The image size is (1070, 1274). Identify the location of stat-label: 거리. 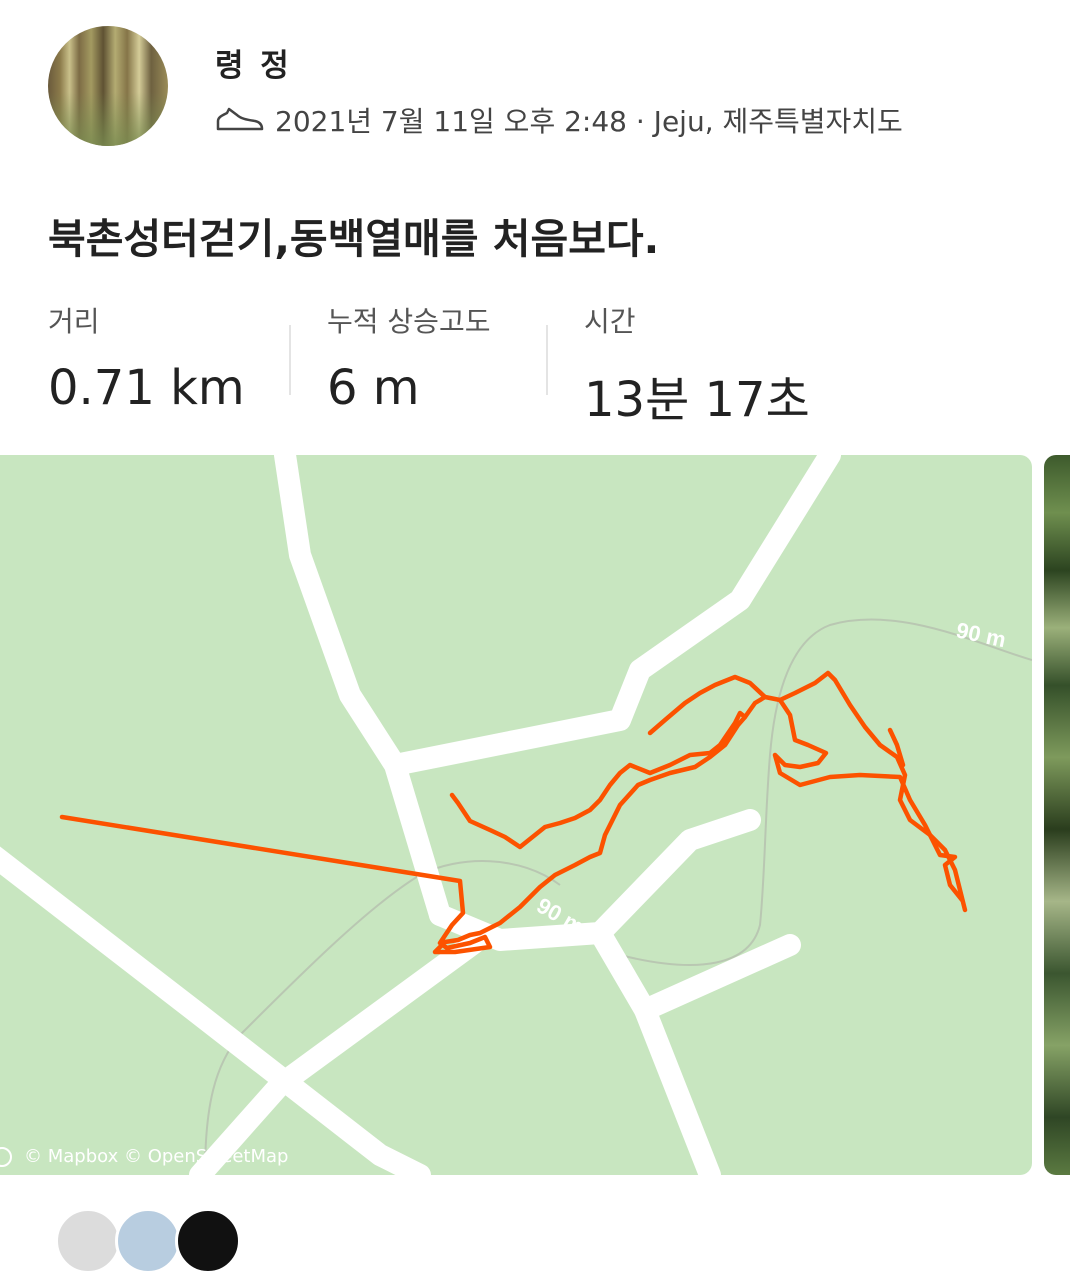
(74, 321).